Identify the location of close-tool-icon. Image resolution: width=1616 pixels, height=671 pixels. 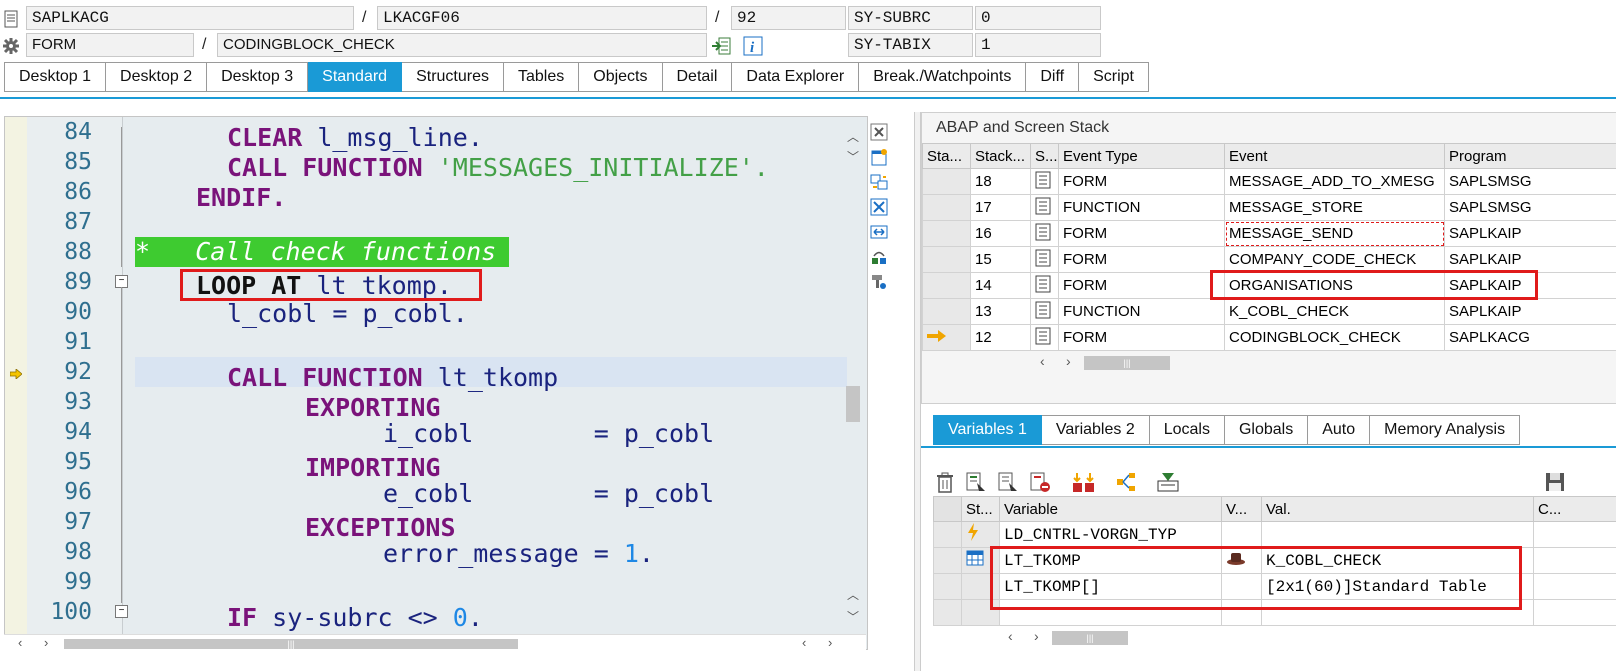
(879, 132).